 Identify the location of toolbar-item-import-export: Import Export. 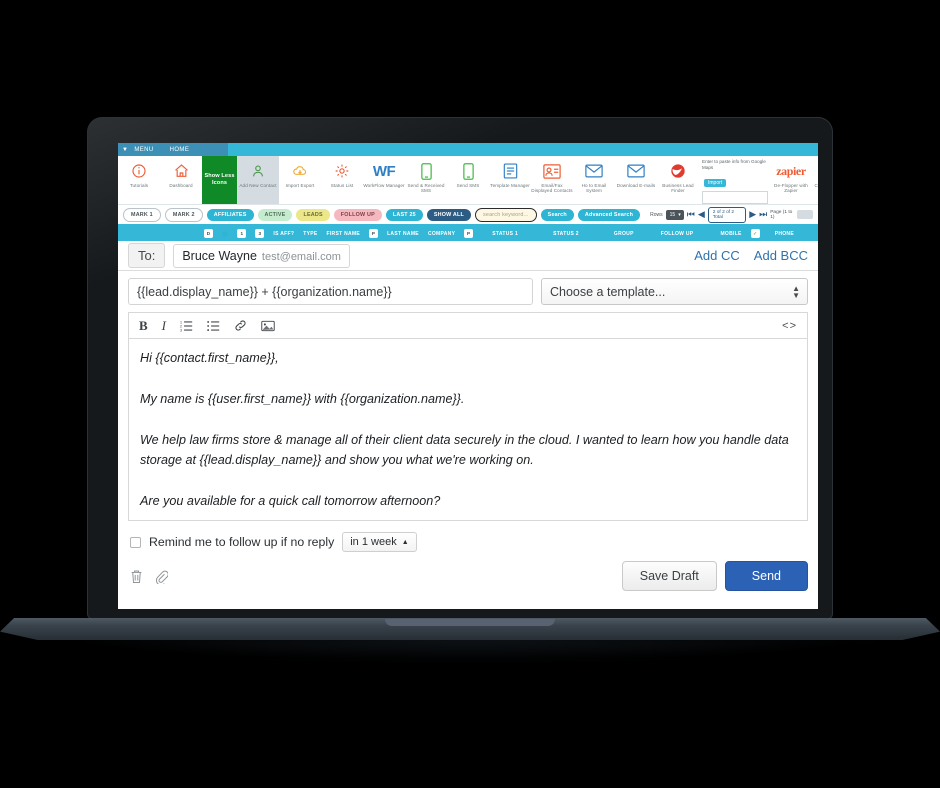
(300, 180).